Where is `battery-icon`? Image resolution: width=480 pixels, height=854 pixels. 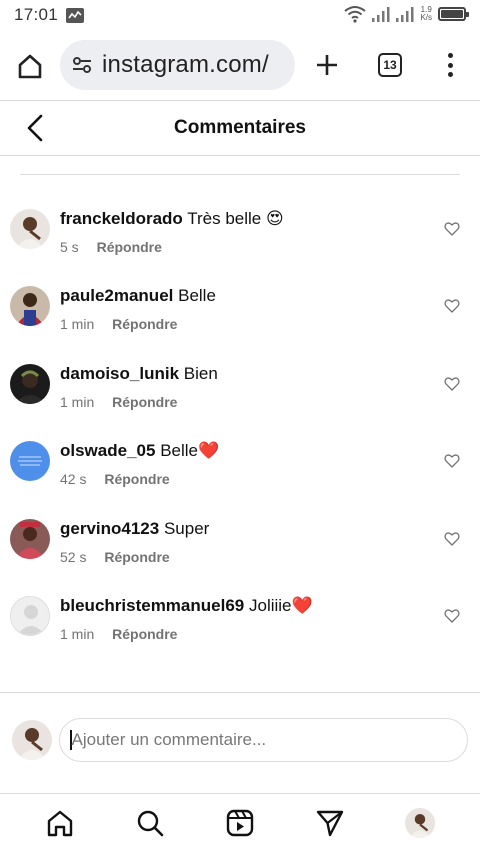
battery-icon is located at coordinates (453, 14).